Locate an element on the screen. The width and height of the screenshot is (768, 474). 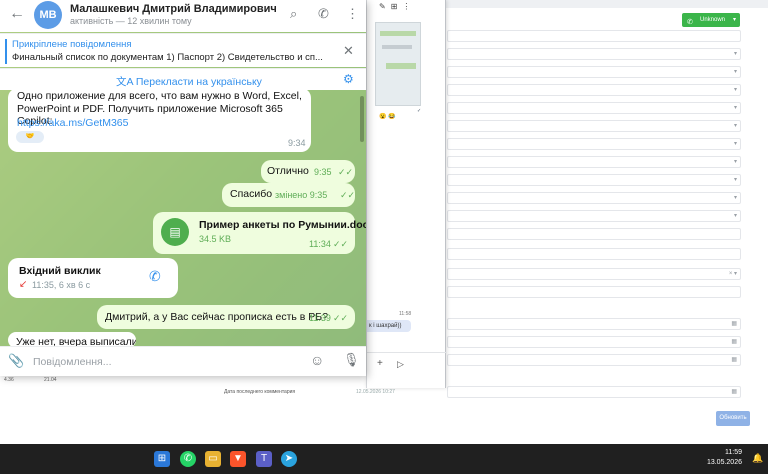
send-icon: ▷ is located at coordinates (400, 364).